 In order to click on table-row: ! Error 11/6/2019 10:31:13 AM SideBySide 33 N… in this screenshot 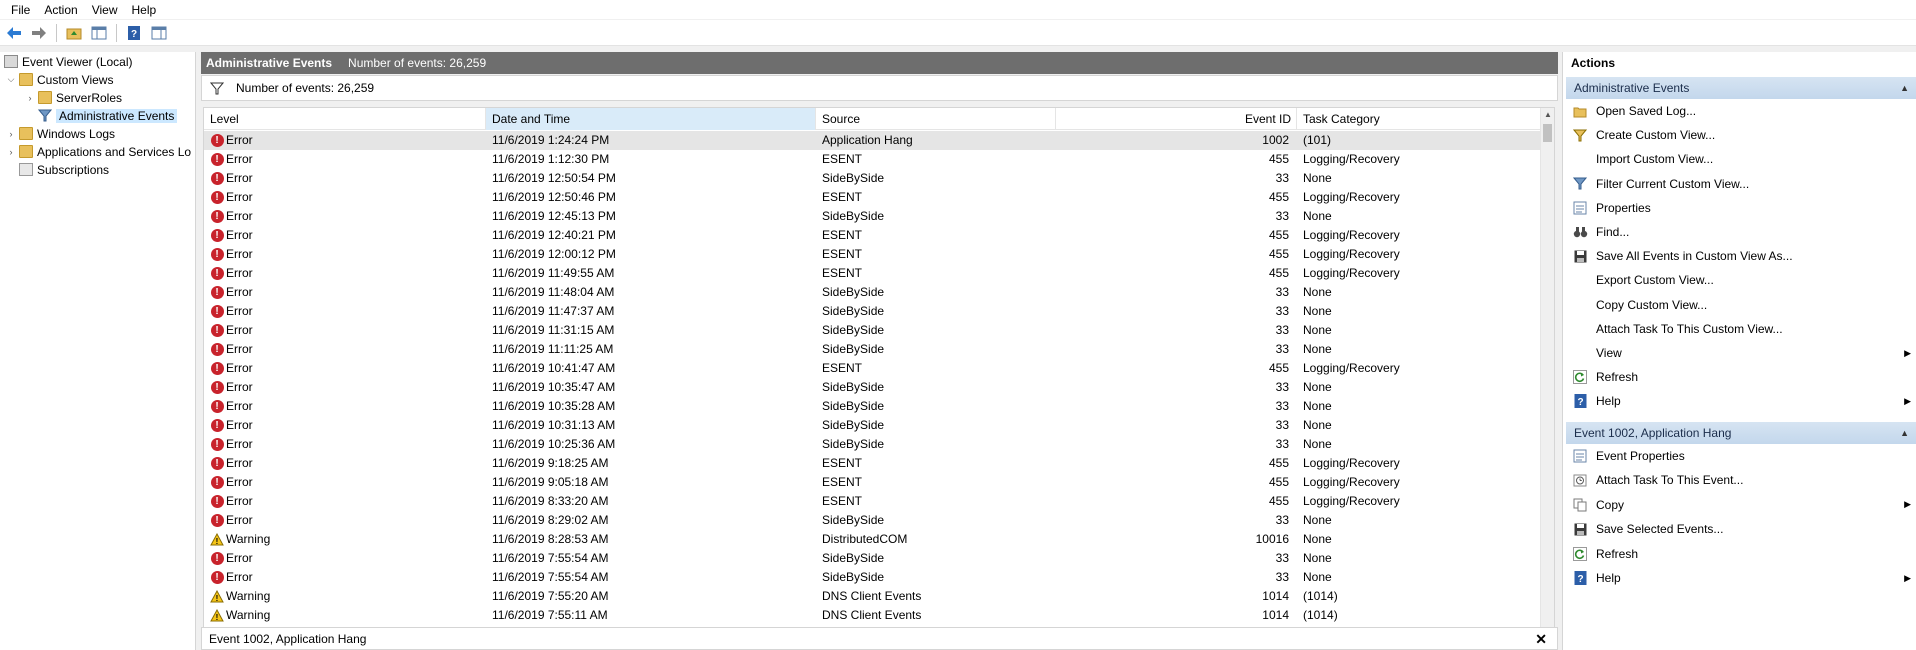, I will do `click(874, 425)`.